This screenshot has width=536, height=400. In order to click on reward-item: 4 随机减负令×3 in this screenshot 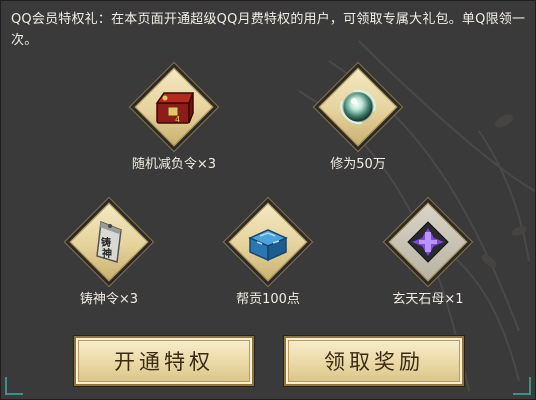, I will do `click(174, 119)`.